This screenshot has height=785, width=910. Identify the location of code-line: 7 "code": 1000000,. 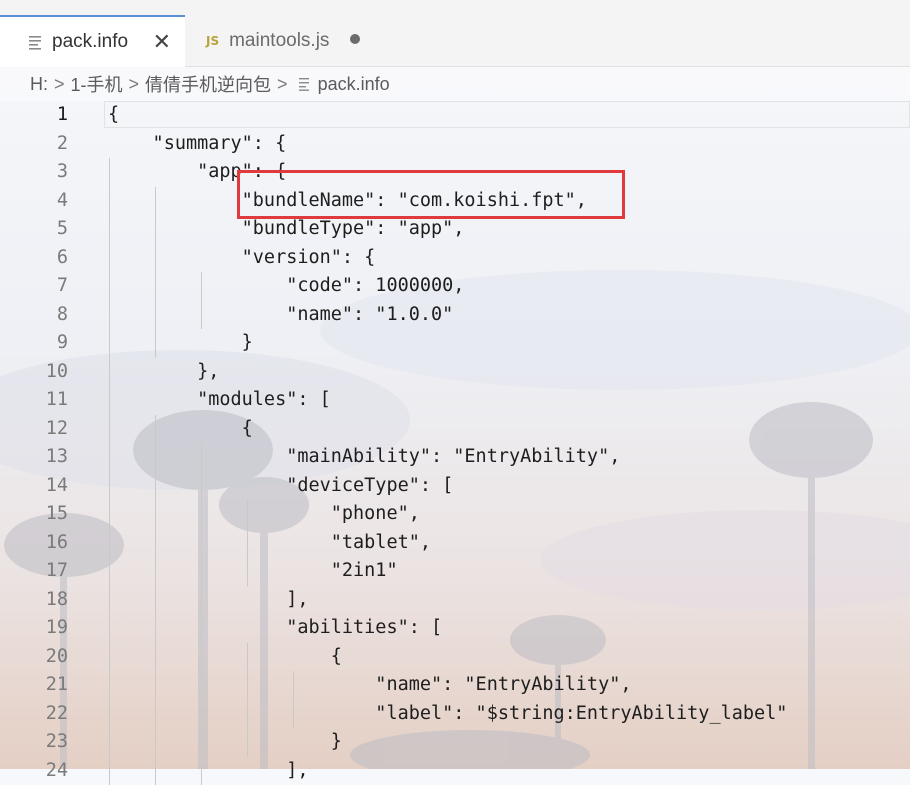
(455, 286).